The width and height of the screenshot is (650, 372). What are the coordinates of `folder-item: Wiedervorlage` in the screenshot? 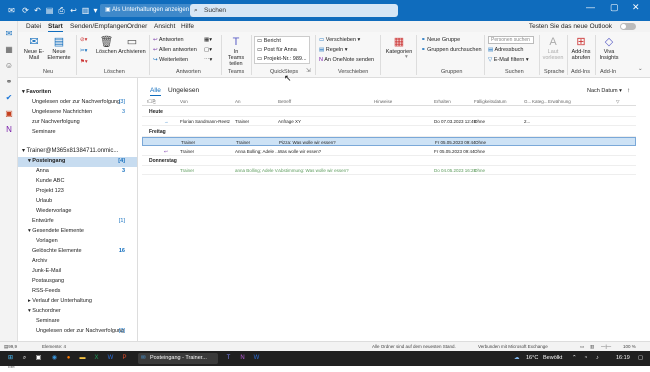 It's located at (77, 212).